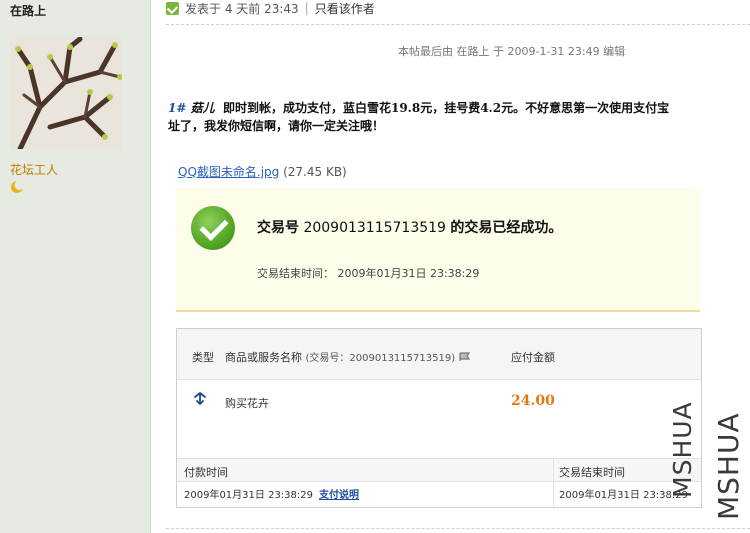 This screenshot has width=750, height=533. I want to click on trade-number: 2009013115713519, so click(374, 228).